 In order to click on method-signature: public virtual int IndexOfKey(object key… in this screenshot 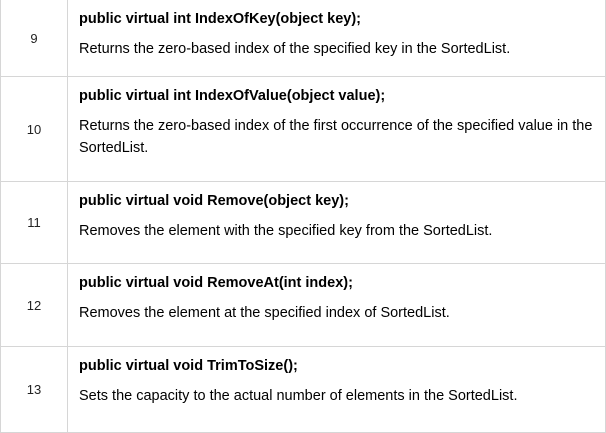, I will do `click(220, 19)`.